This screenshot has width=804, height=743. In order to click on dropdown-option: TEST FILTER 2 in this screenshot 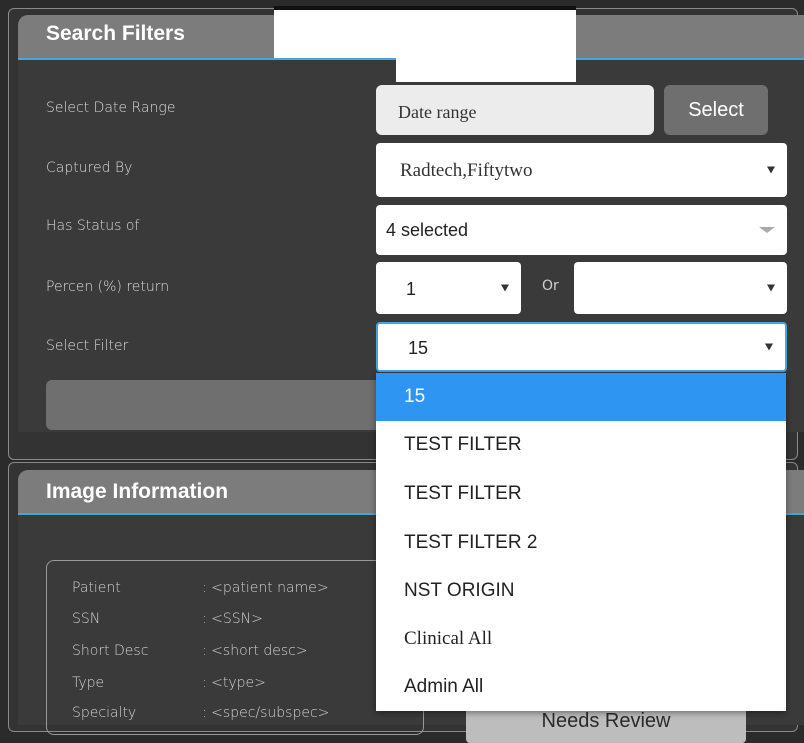, I will do `click(581, 543)`.